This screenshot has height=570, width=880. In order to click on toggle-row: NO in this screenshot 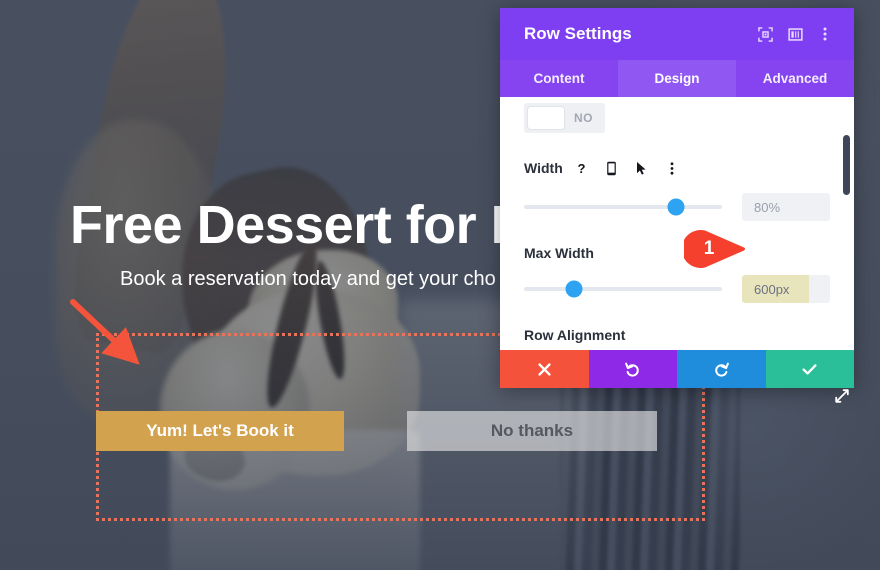, I will do `click(677, 115)`.